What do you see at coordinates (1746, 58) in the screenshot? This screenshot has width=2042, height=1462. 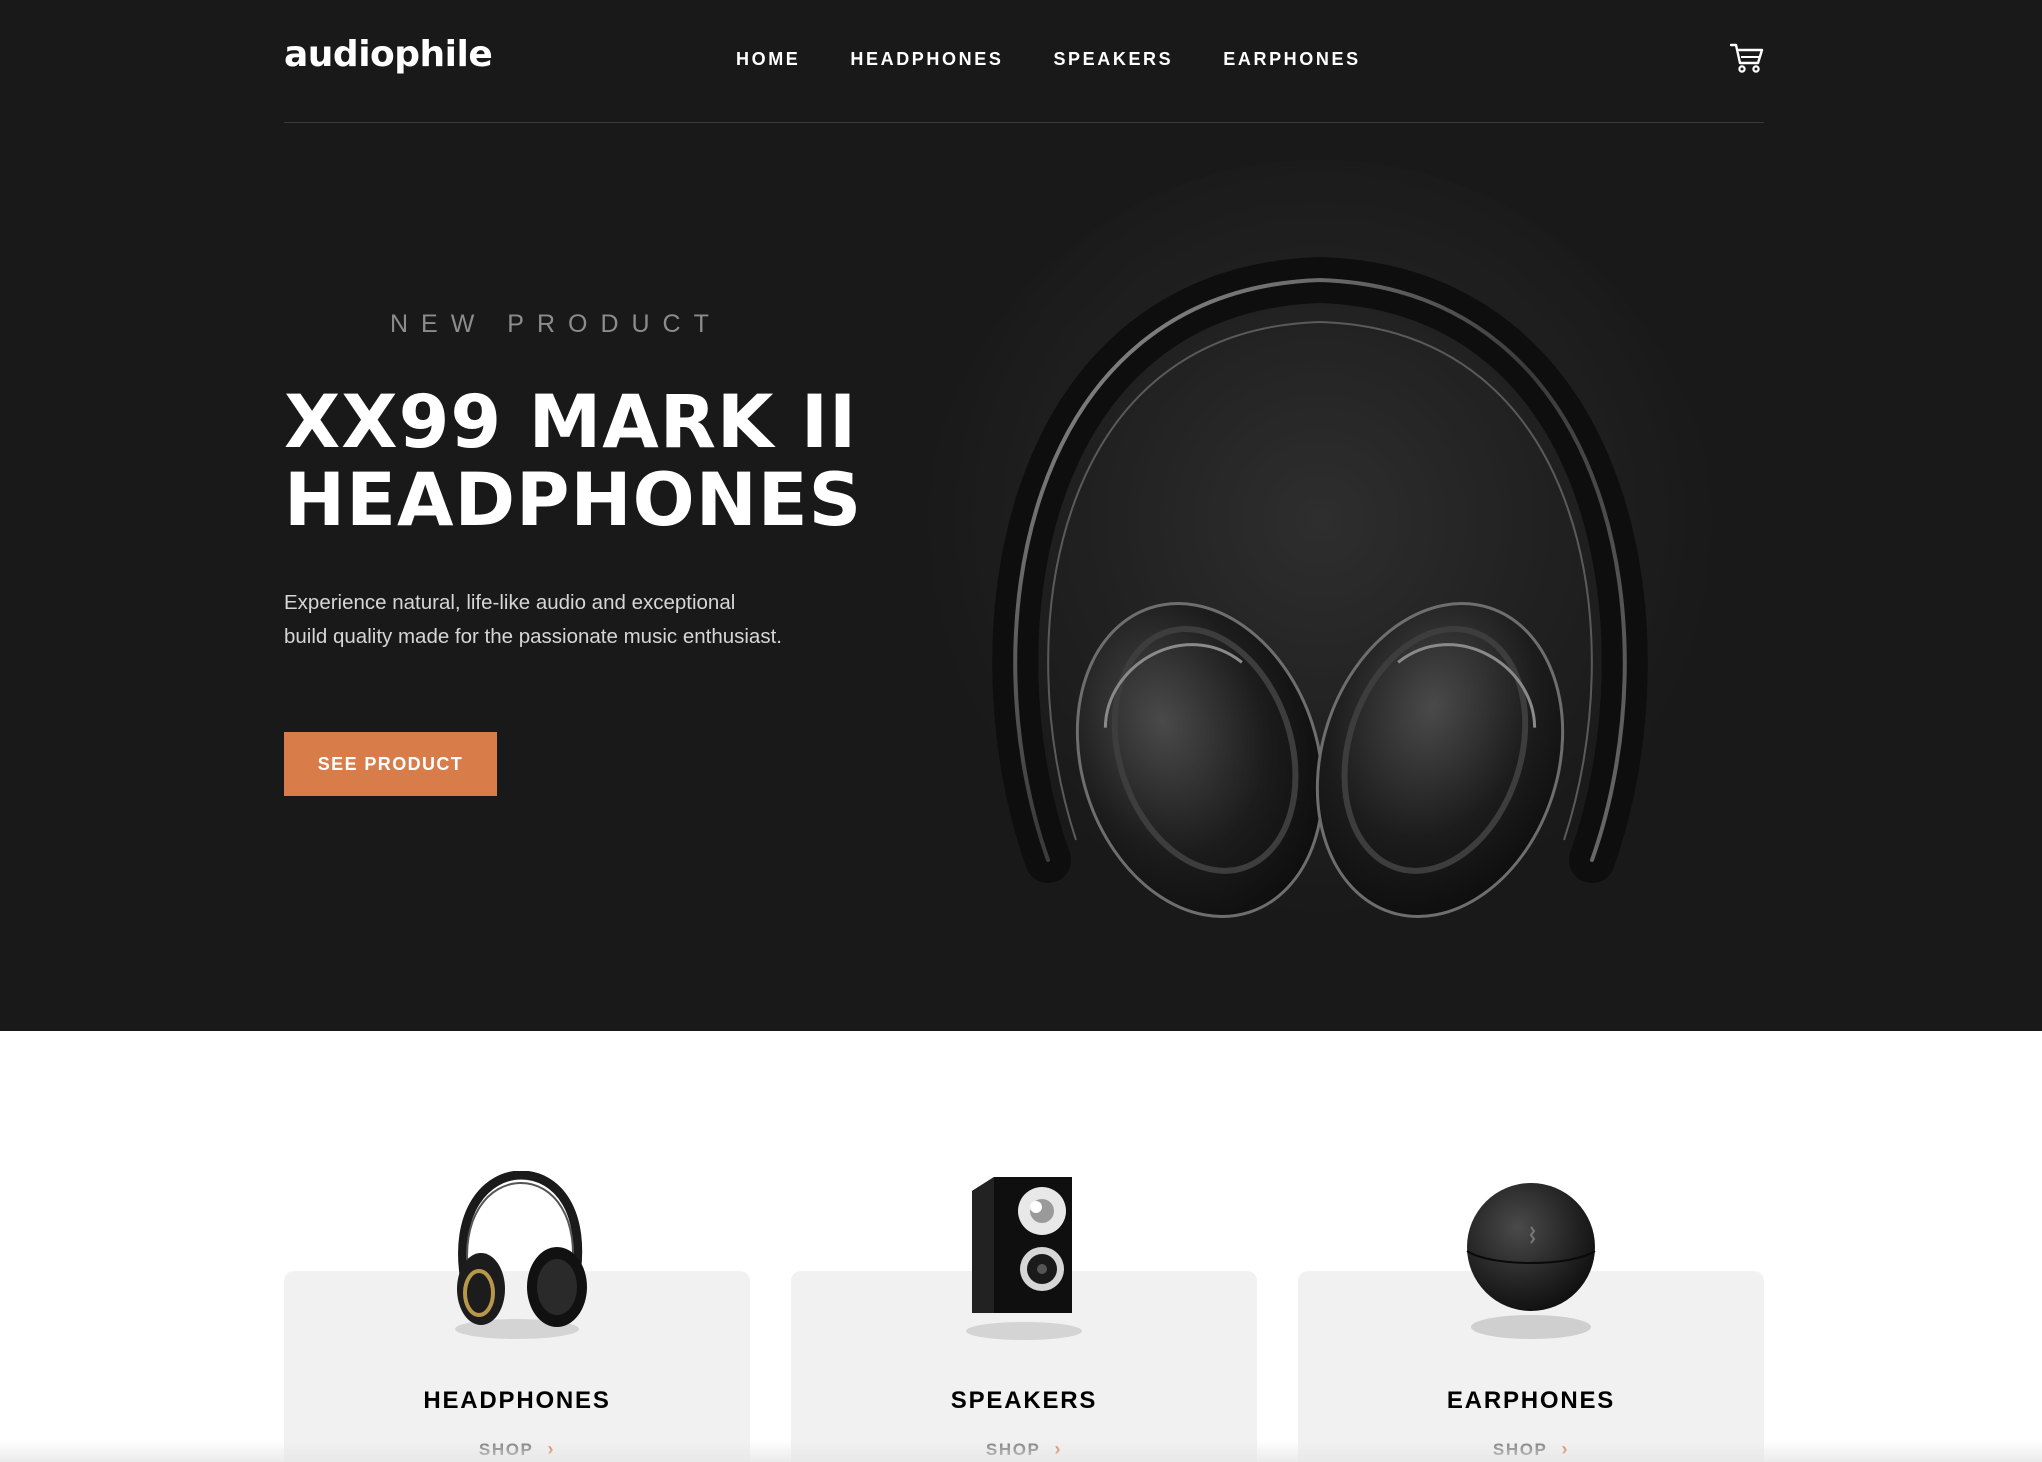 I see `cart-icon` at bounding box center [1746, 58].